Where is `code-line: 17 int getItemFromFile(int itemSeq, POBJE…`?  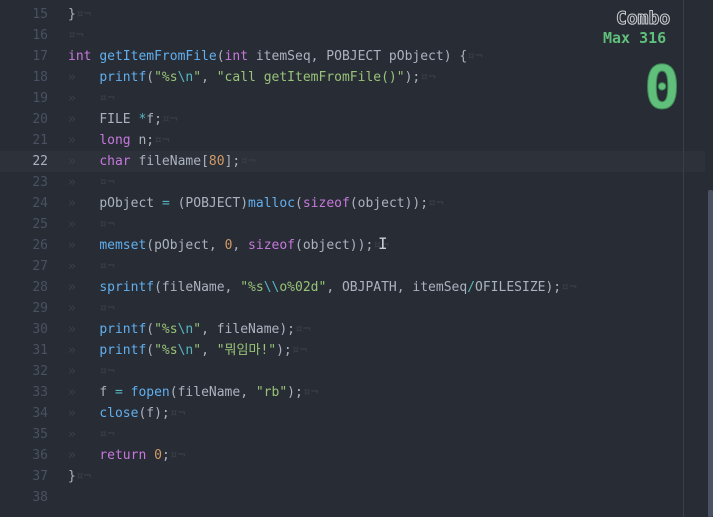 code-line: 17 int getItemFromFile(int itemSeq, POBJE… is located at coordinates (352, 56).